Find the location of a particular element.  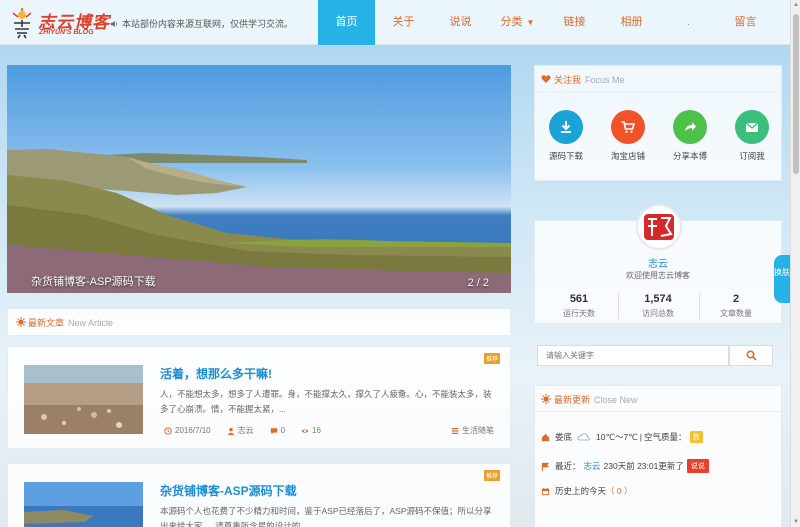

stat-label: 运行天数 is located at coordinates (579, 313).